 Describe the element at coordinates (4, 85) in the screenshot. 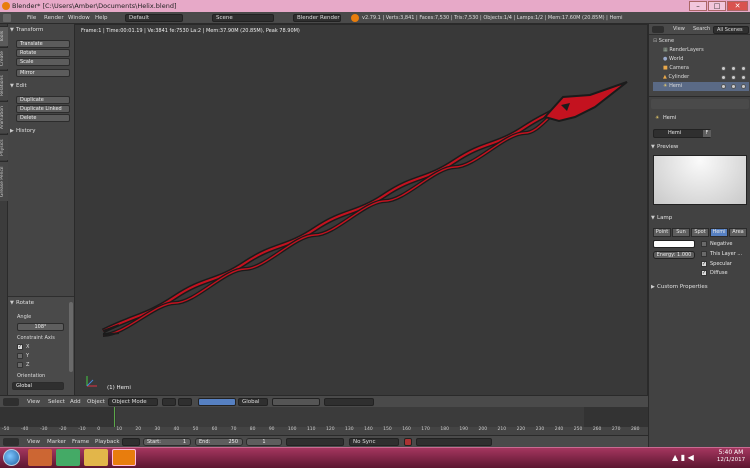

I see `tab-relations: Relations` at that location.